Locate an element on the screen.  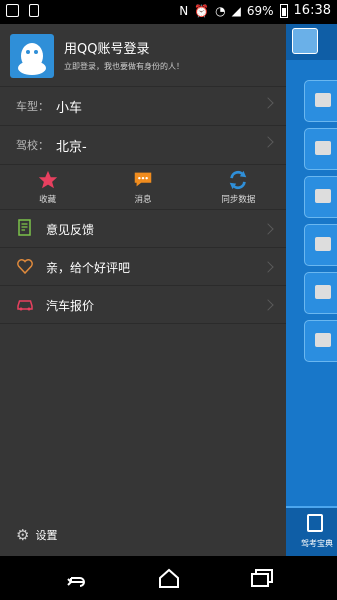
feedback-icon is located at coordinates (24, 227).